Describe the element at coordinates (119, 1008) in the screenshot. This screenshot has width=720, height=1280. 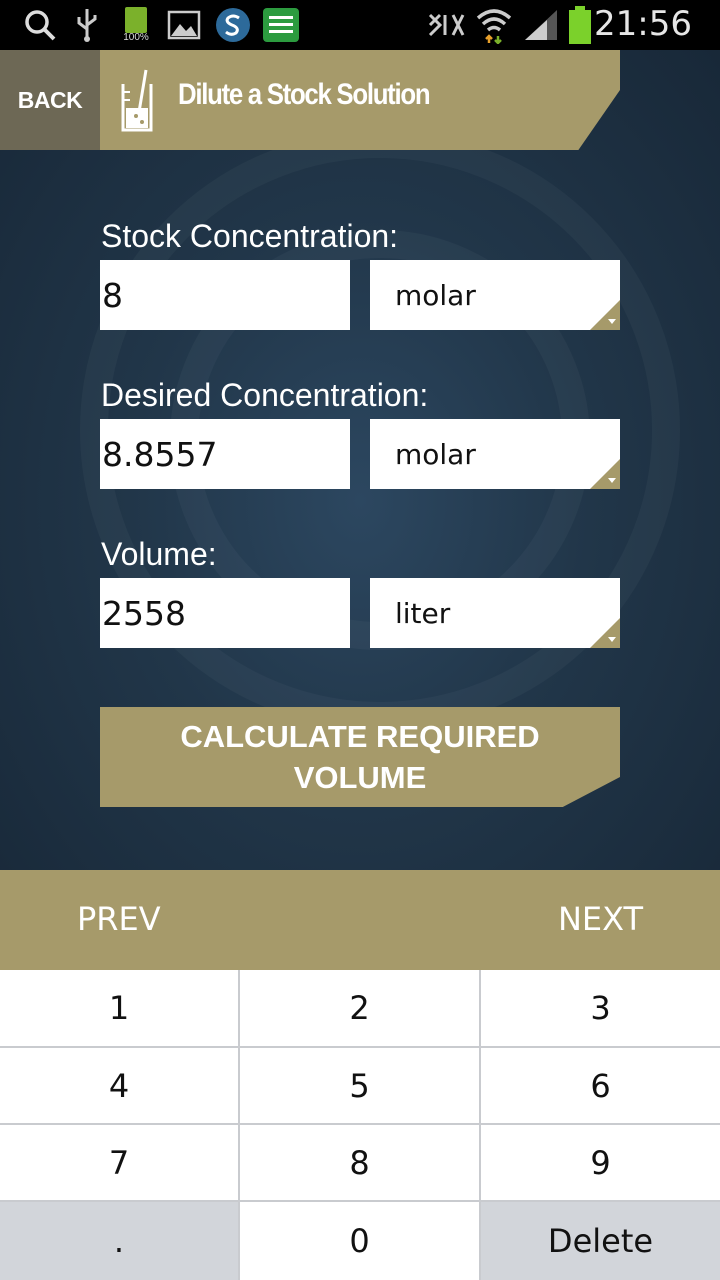
I see `key-1: 1` at that location.